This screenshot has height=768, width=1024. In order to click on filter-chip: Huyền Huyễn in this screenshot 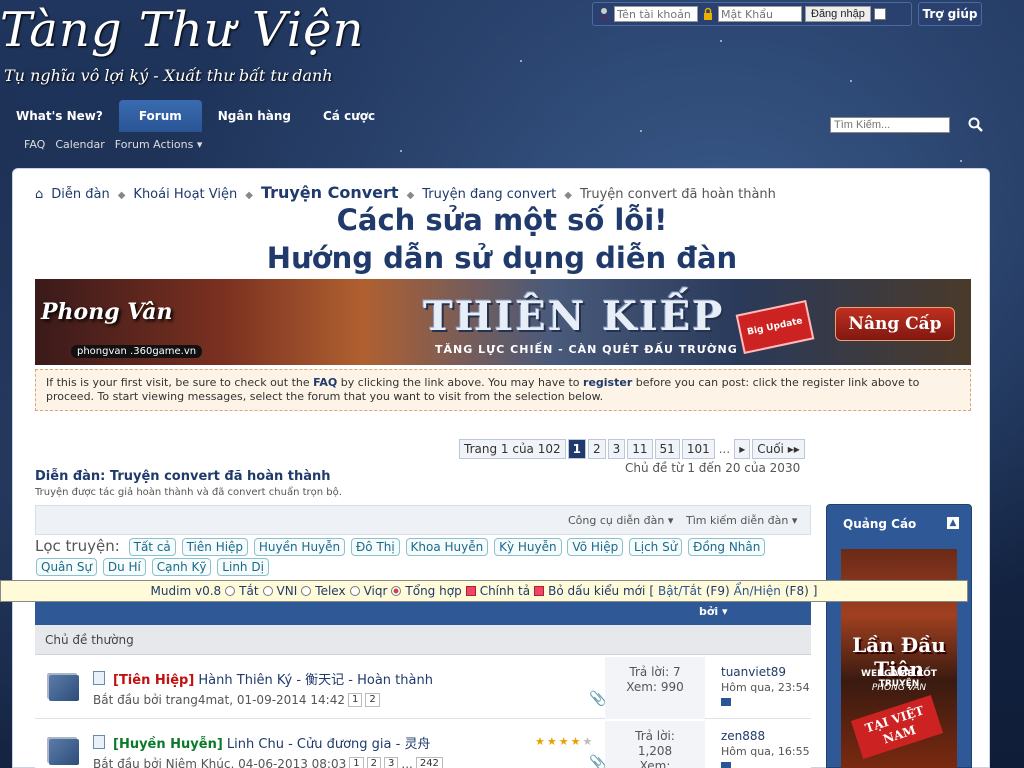, I will do `click(299, 547)`.